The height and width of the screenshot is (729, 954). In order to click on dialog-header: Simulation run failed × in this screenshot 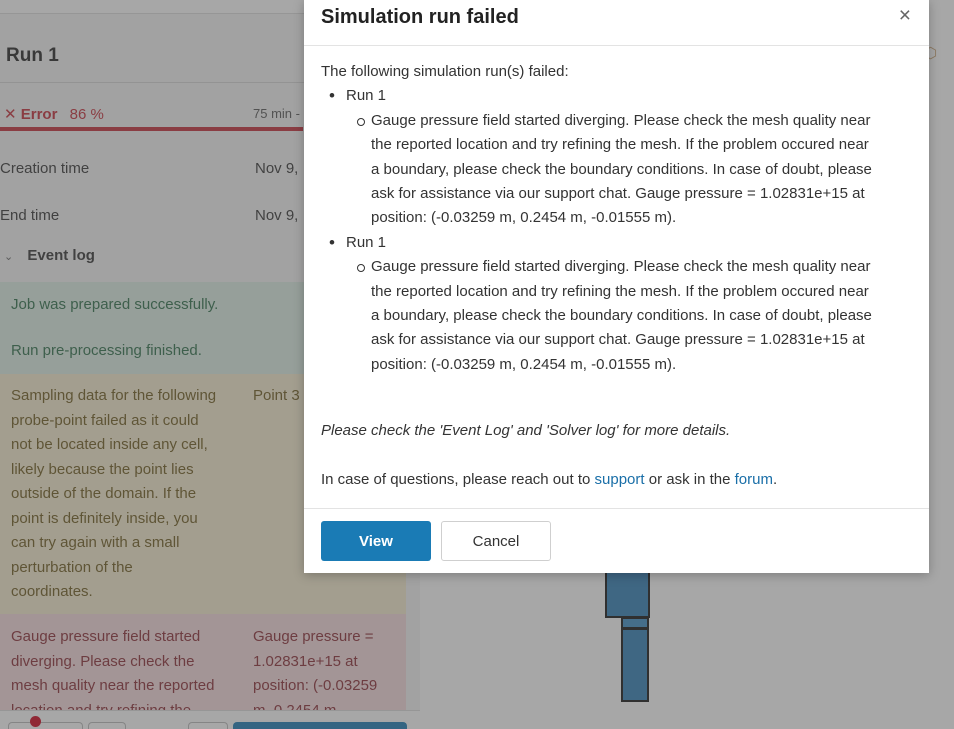, I will do `click(616, 23)`.